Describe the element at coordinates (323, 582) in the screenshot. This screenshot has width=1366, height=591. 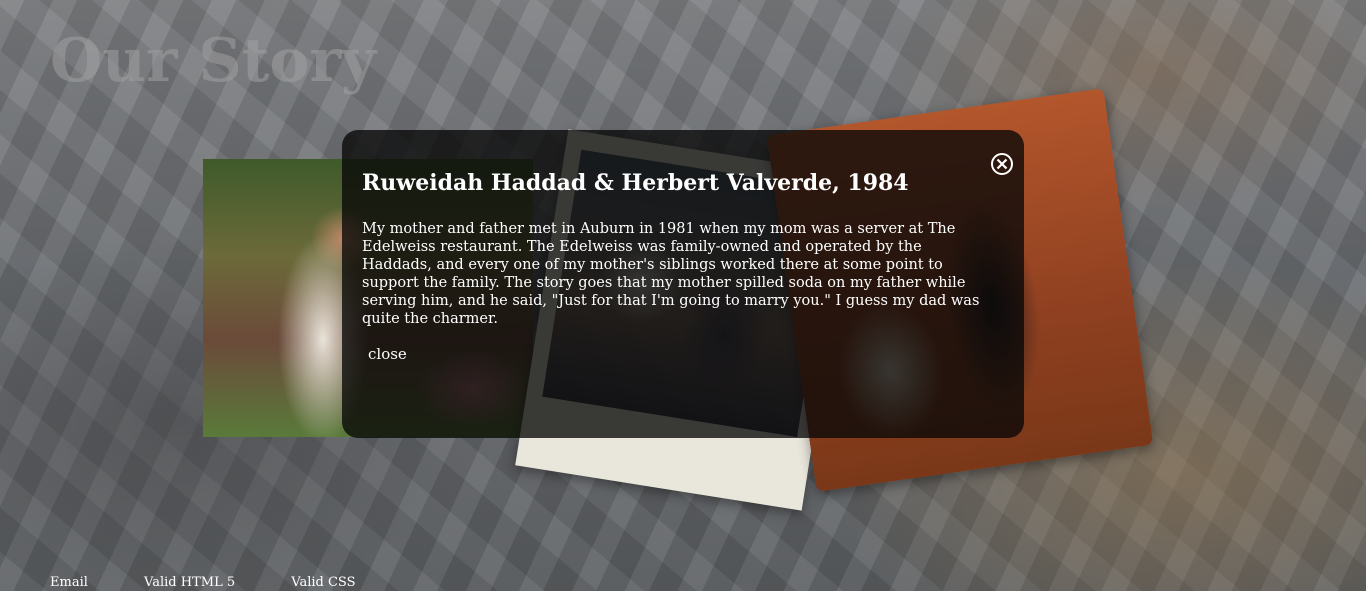
I see `footer-link-valid-css: Valid CSS` at that location.